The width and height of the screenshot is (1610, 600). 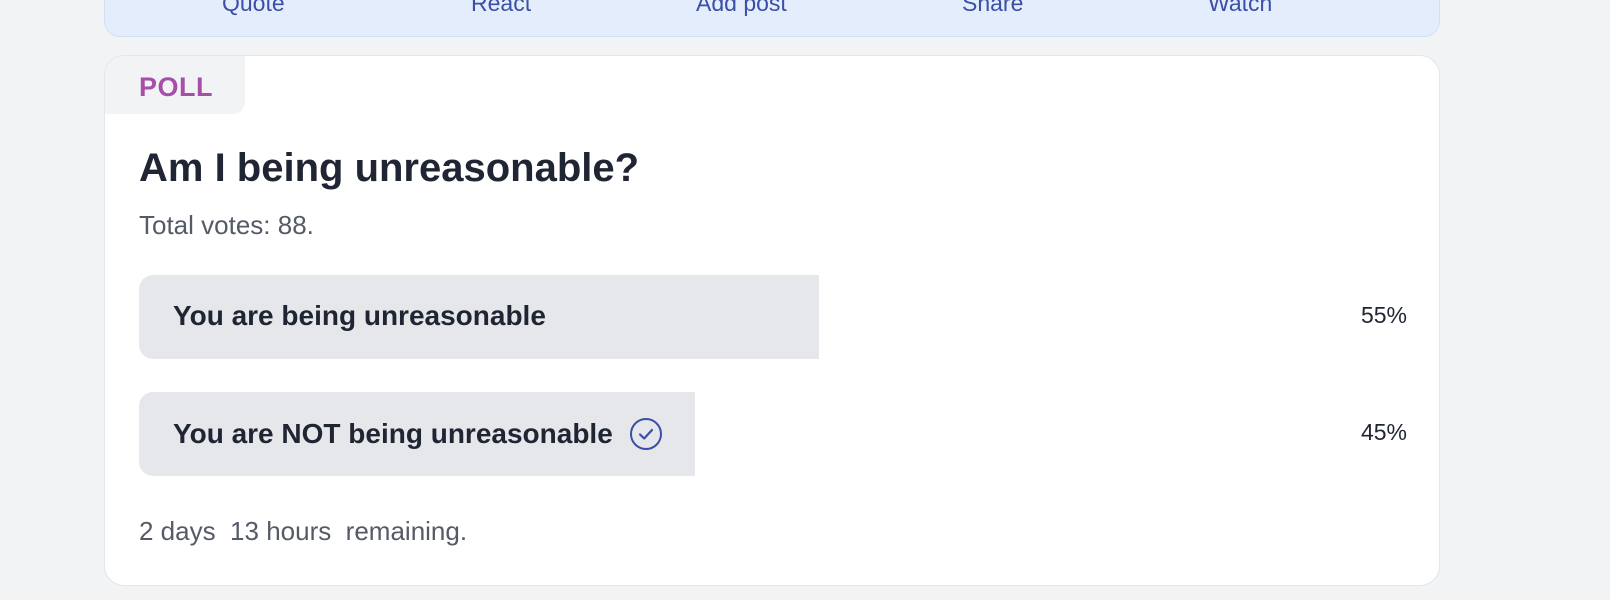 I want to click on add-post-button: Add post, so click(x=741, y=8).